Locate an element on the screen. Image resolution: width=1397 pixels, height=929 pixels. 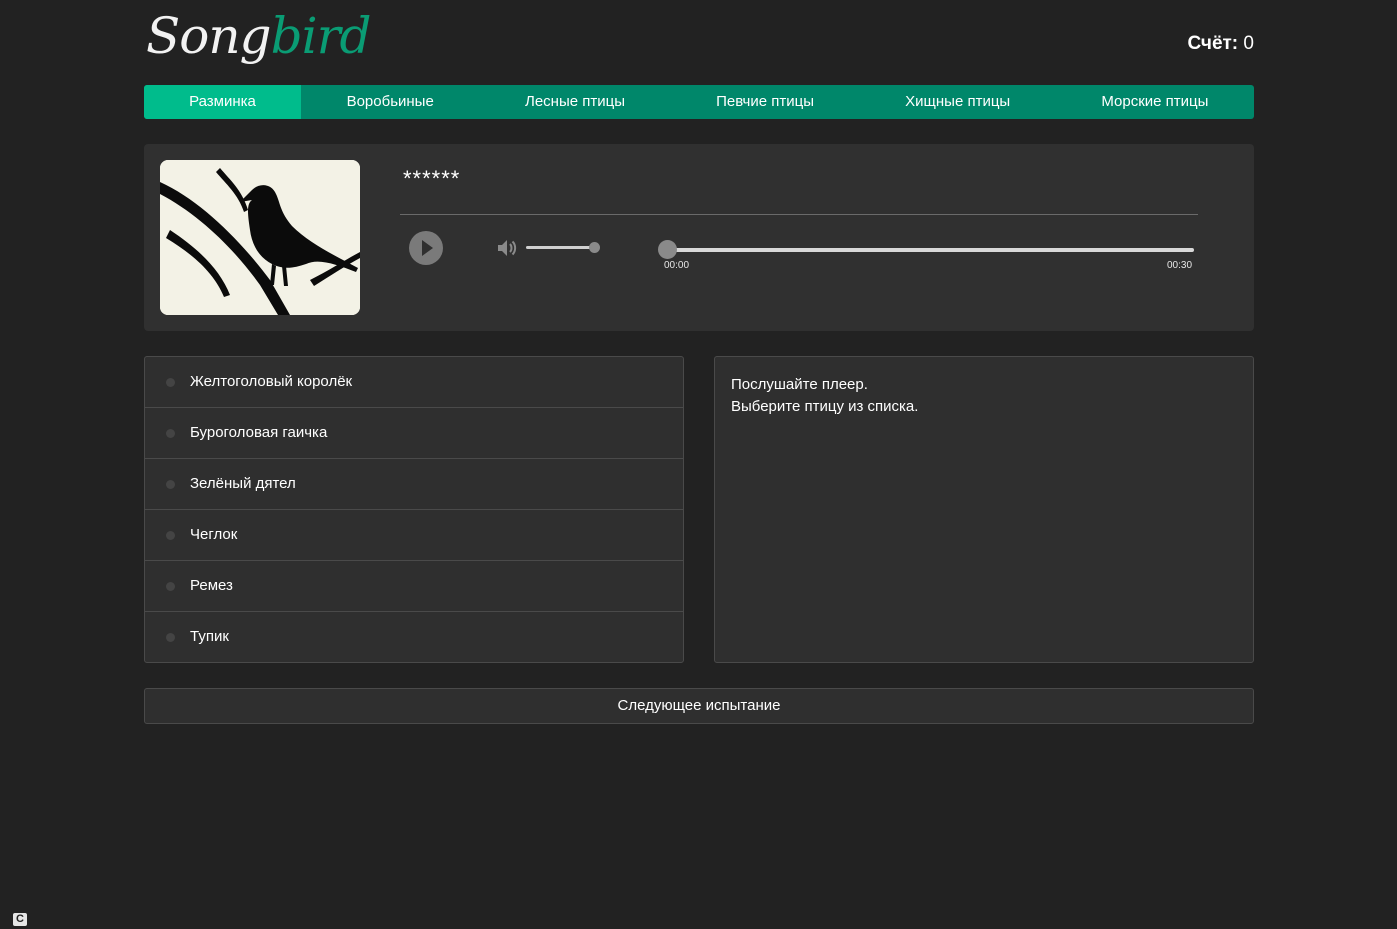
extension-c-icon: C is located at coordinates (20, 919).